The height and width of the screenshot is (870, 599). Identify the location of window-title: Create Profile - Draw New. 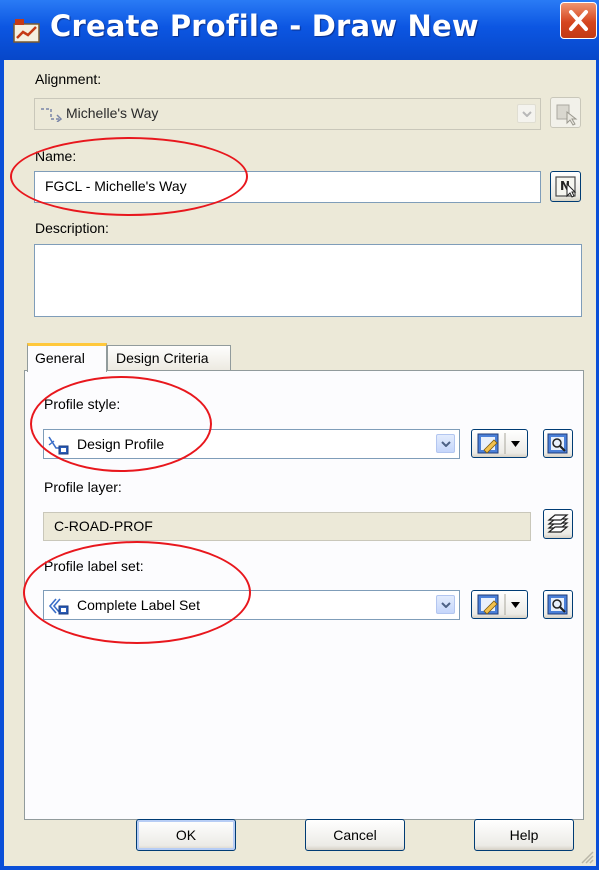
(264, 26).